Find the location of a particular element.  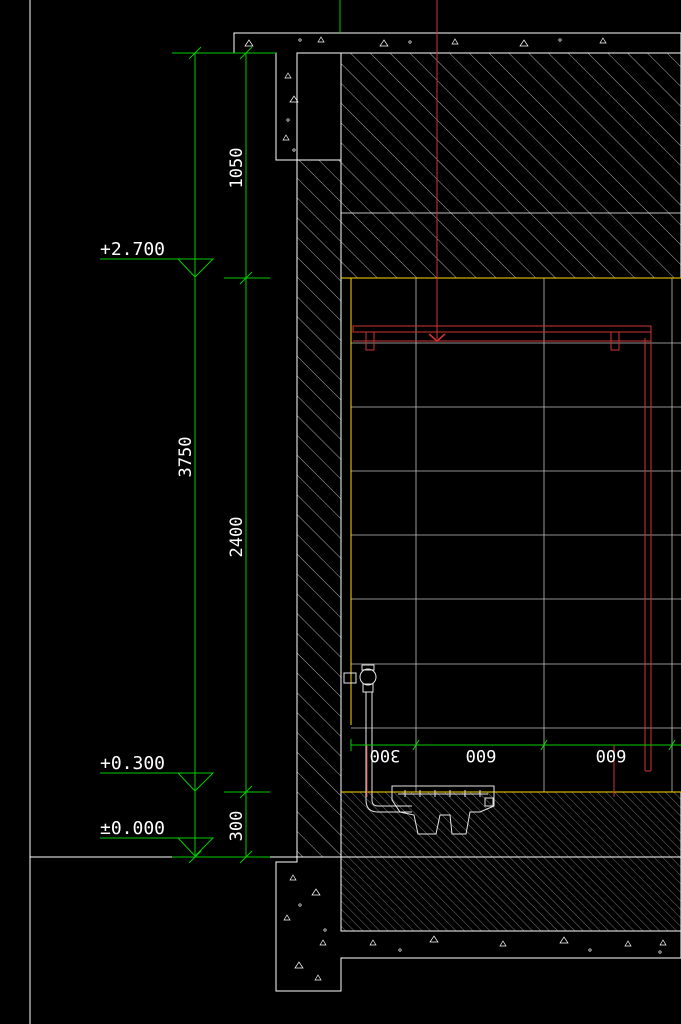

level-marker-2700: +2.700 is located at coordinates (157, 258).